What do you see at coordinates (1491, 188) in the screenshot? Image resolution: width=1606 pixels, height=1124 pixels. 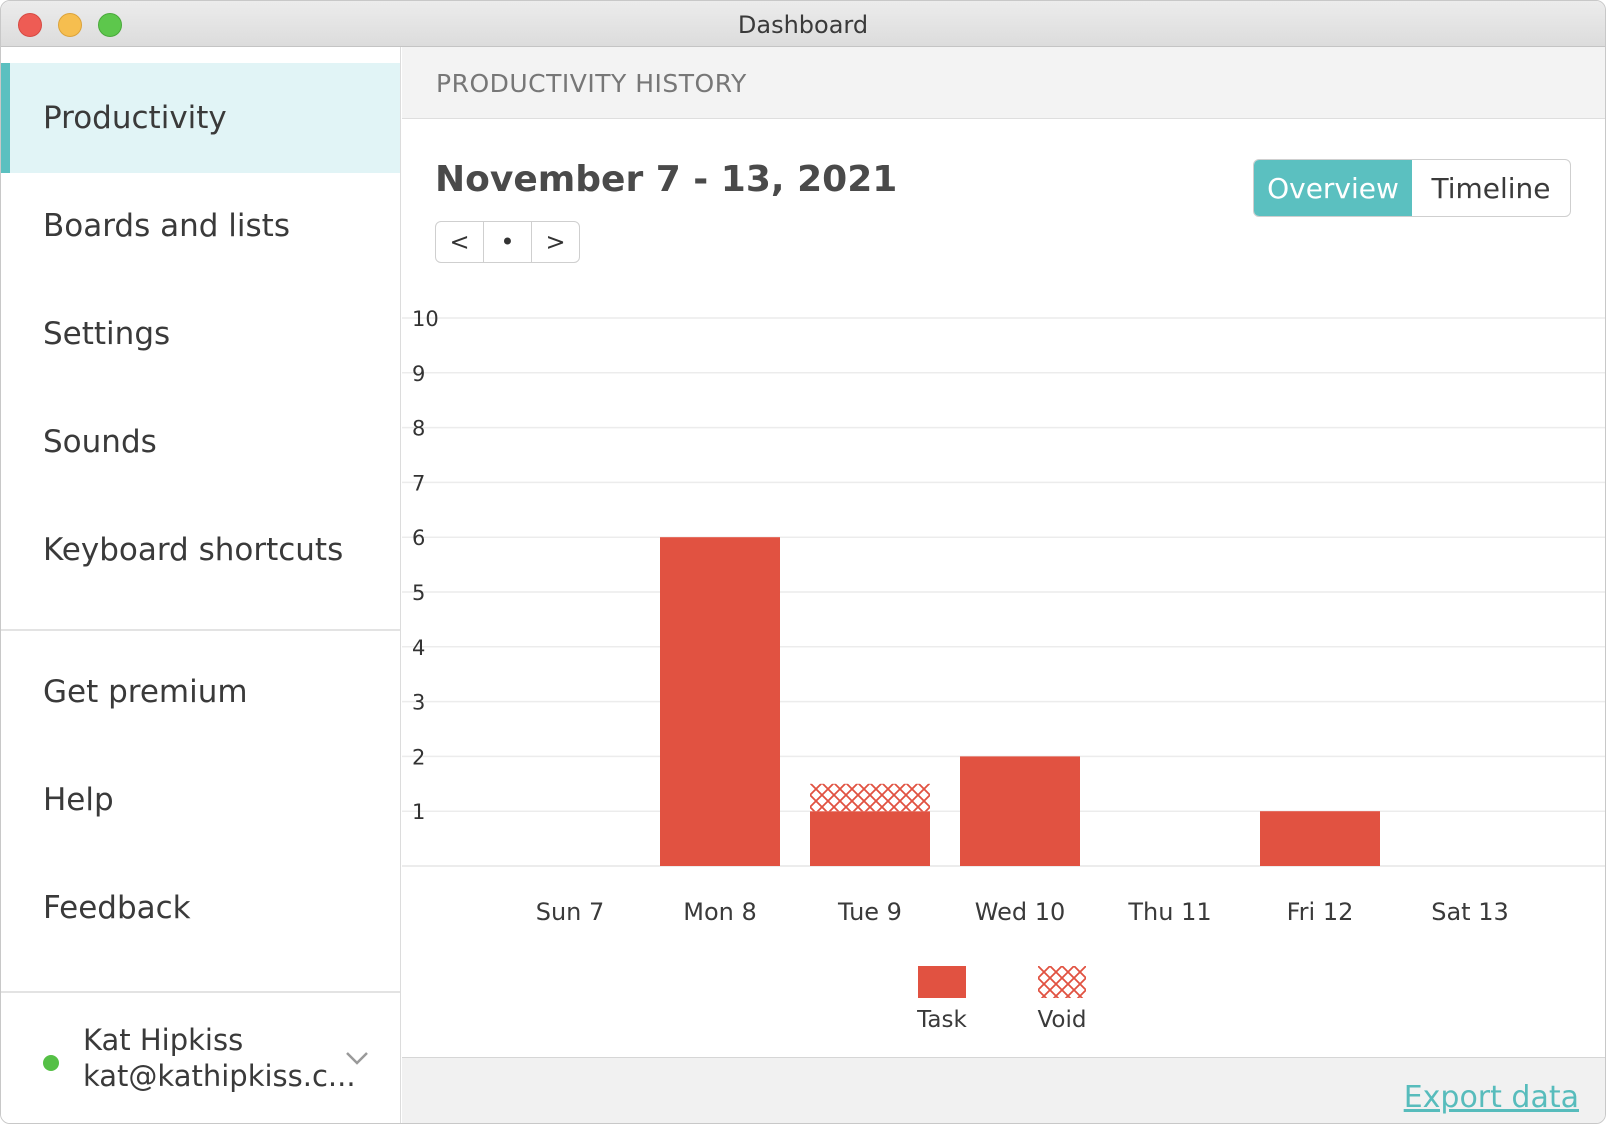 I see `tab-timeline: Timeline` at bounding box center [1491, 188].